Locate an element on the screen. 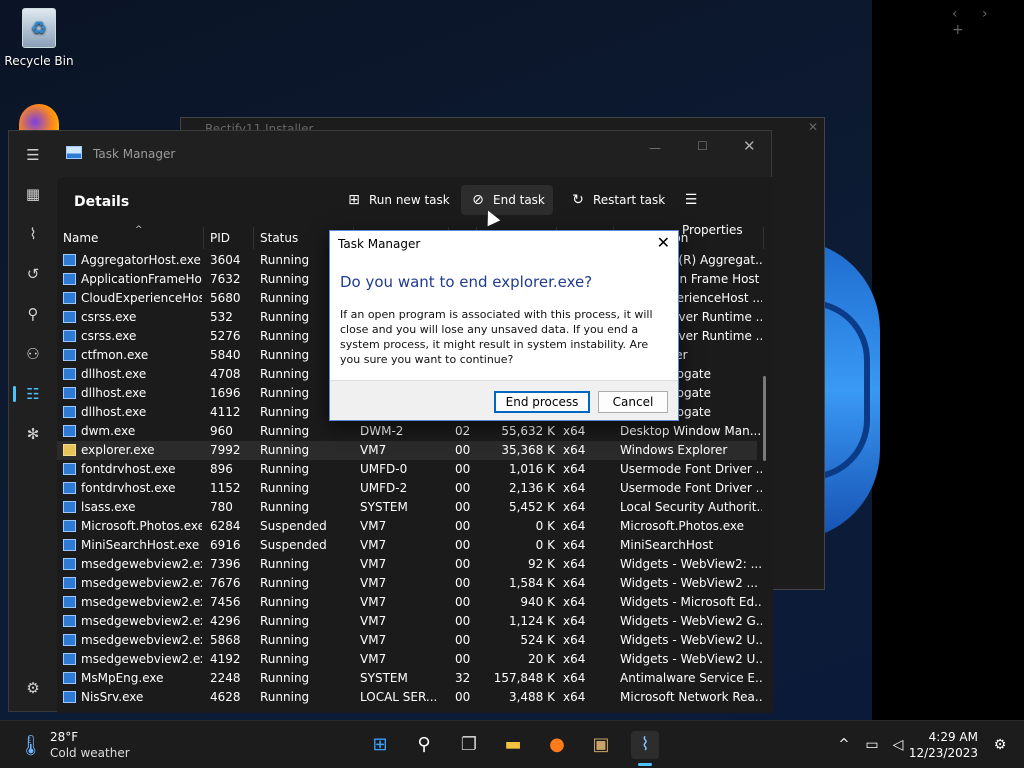 This screenshot has height=768, width=1024. restart-task-button: ↻ Restart task is located at coordinates (617, 200).